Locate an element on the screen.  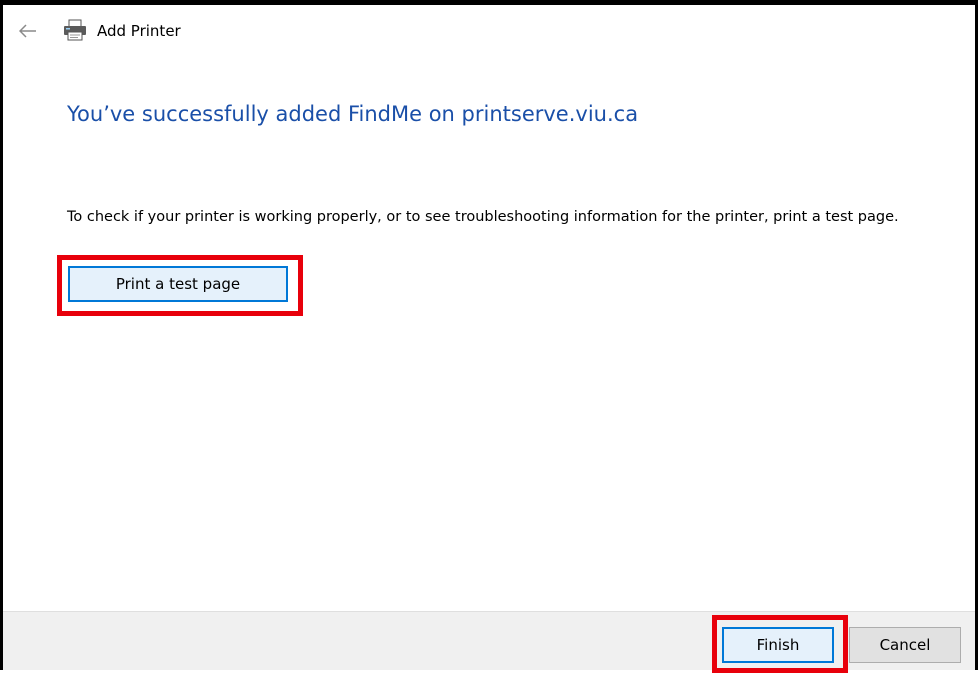
back-button is located at coordinates (28, 31).